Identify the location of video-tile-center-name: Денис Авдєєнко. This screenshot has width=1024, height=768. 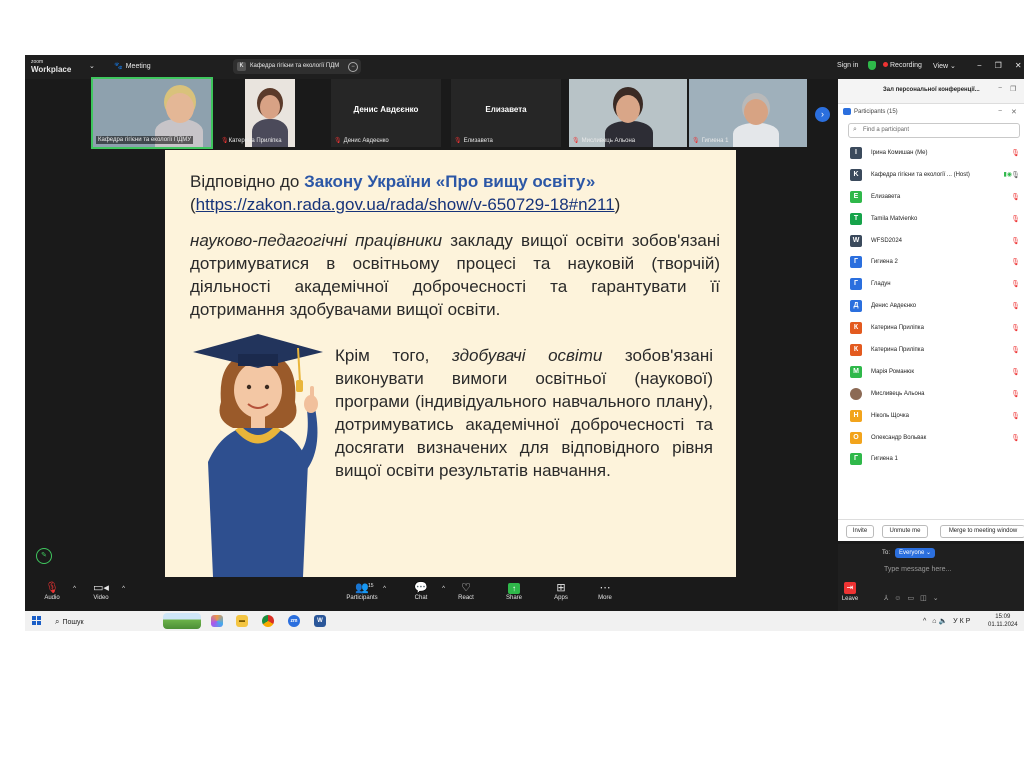
(386, 109).